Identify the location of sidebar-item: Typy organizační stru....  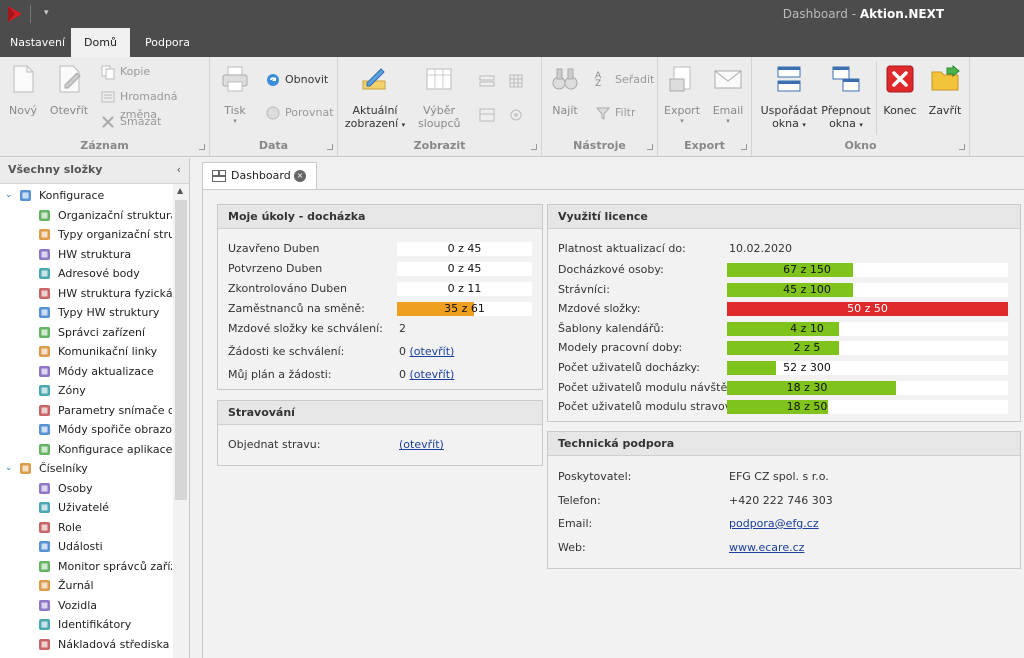
(86, 235).